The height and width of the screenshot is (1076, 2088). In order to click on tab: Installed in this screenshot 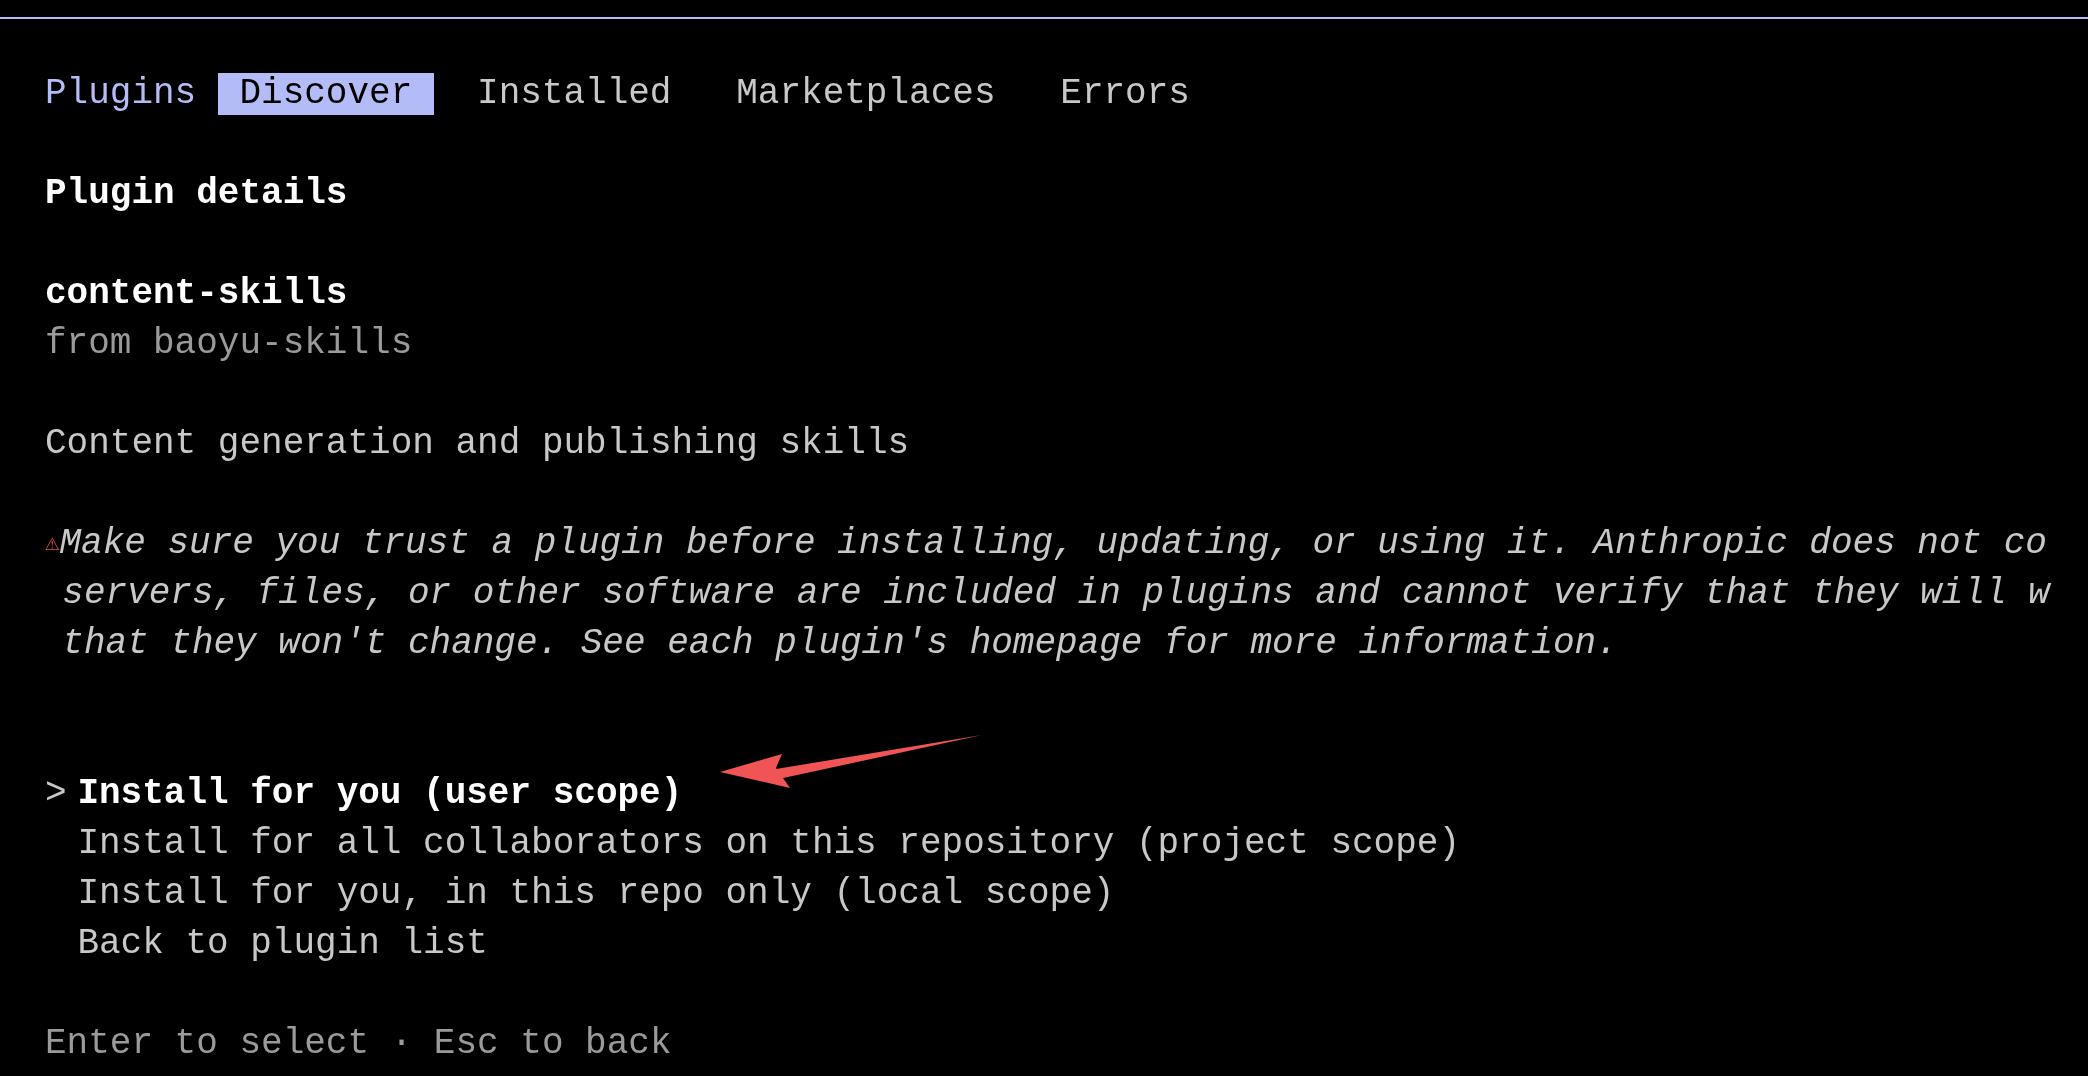, I will do `click(574, 94)`.